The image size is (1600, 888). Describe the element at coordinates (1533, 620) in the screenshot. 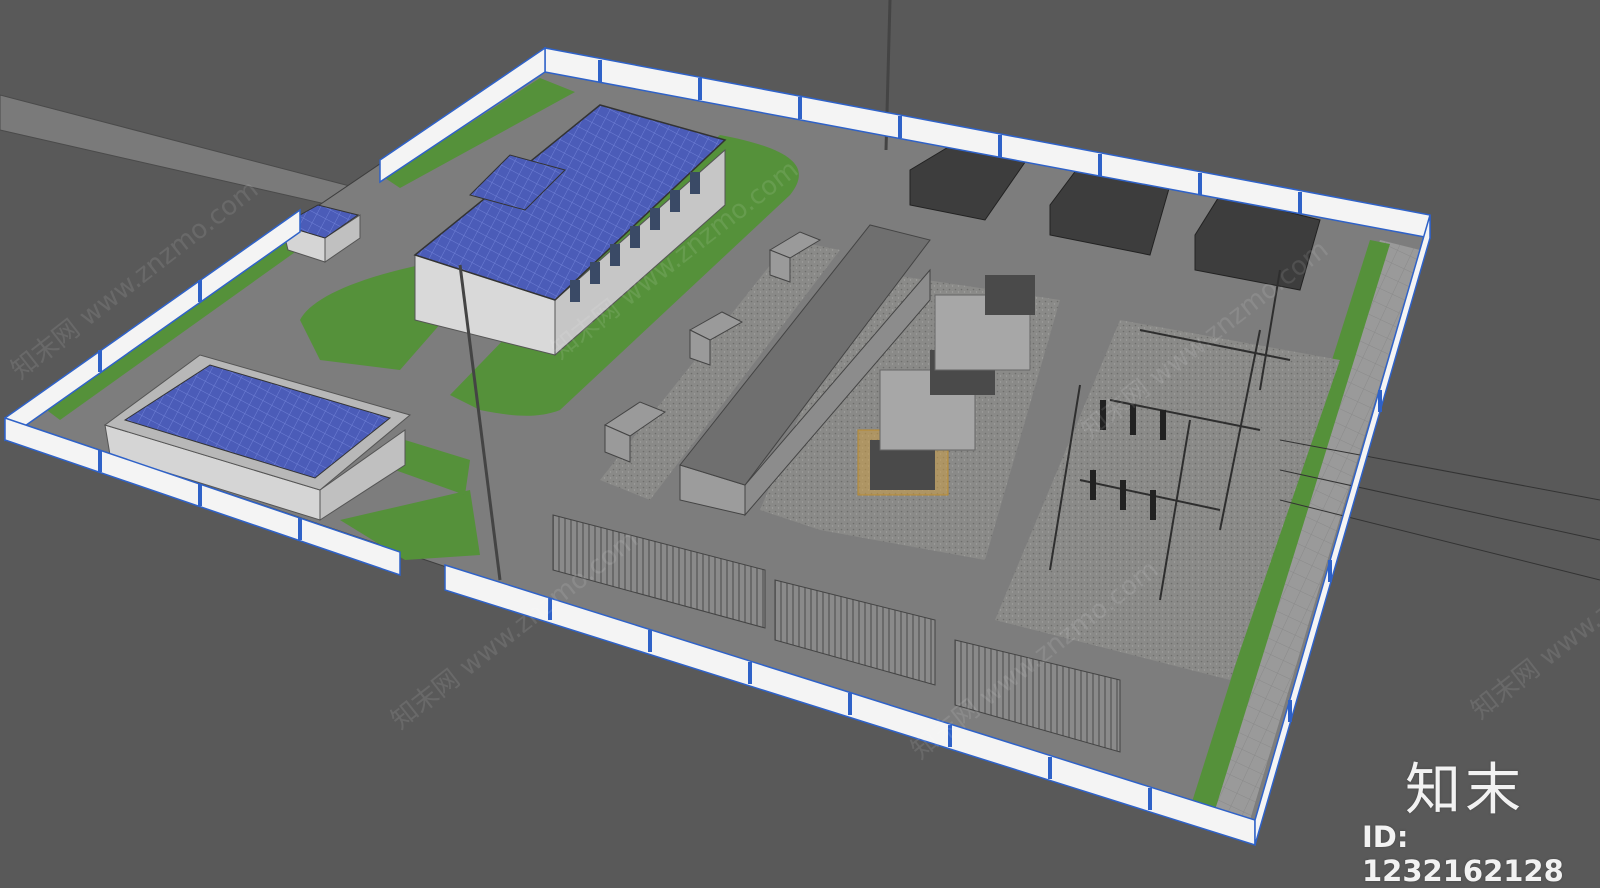

I see `svg-text: 知末网 www.znzmo.com` at that location.